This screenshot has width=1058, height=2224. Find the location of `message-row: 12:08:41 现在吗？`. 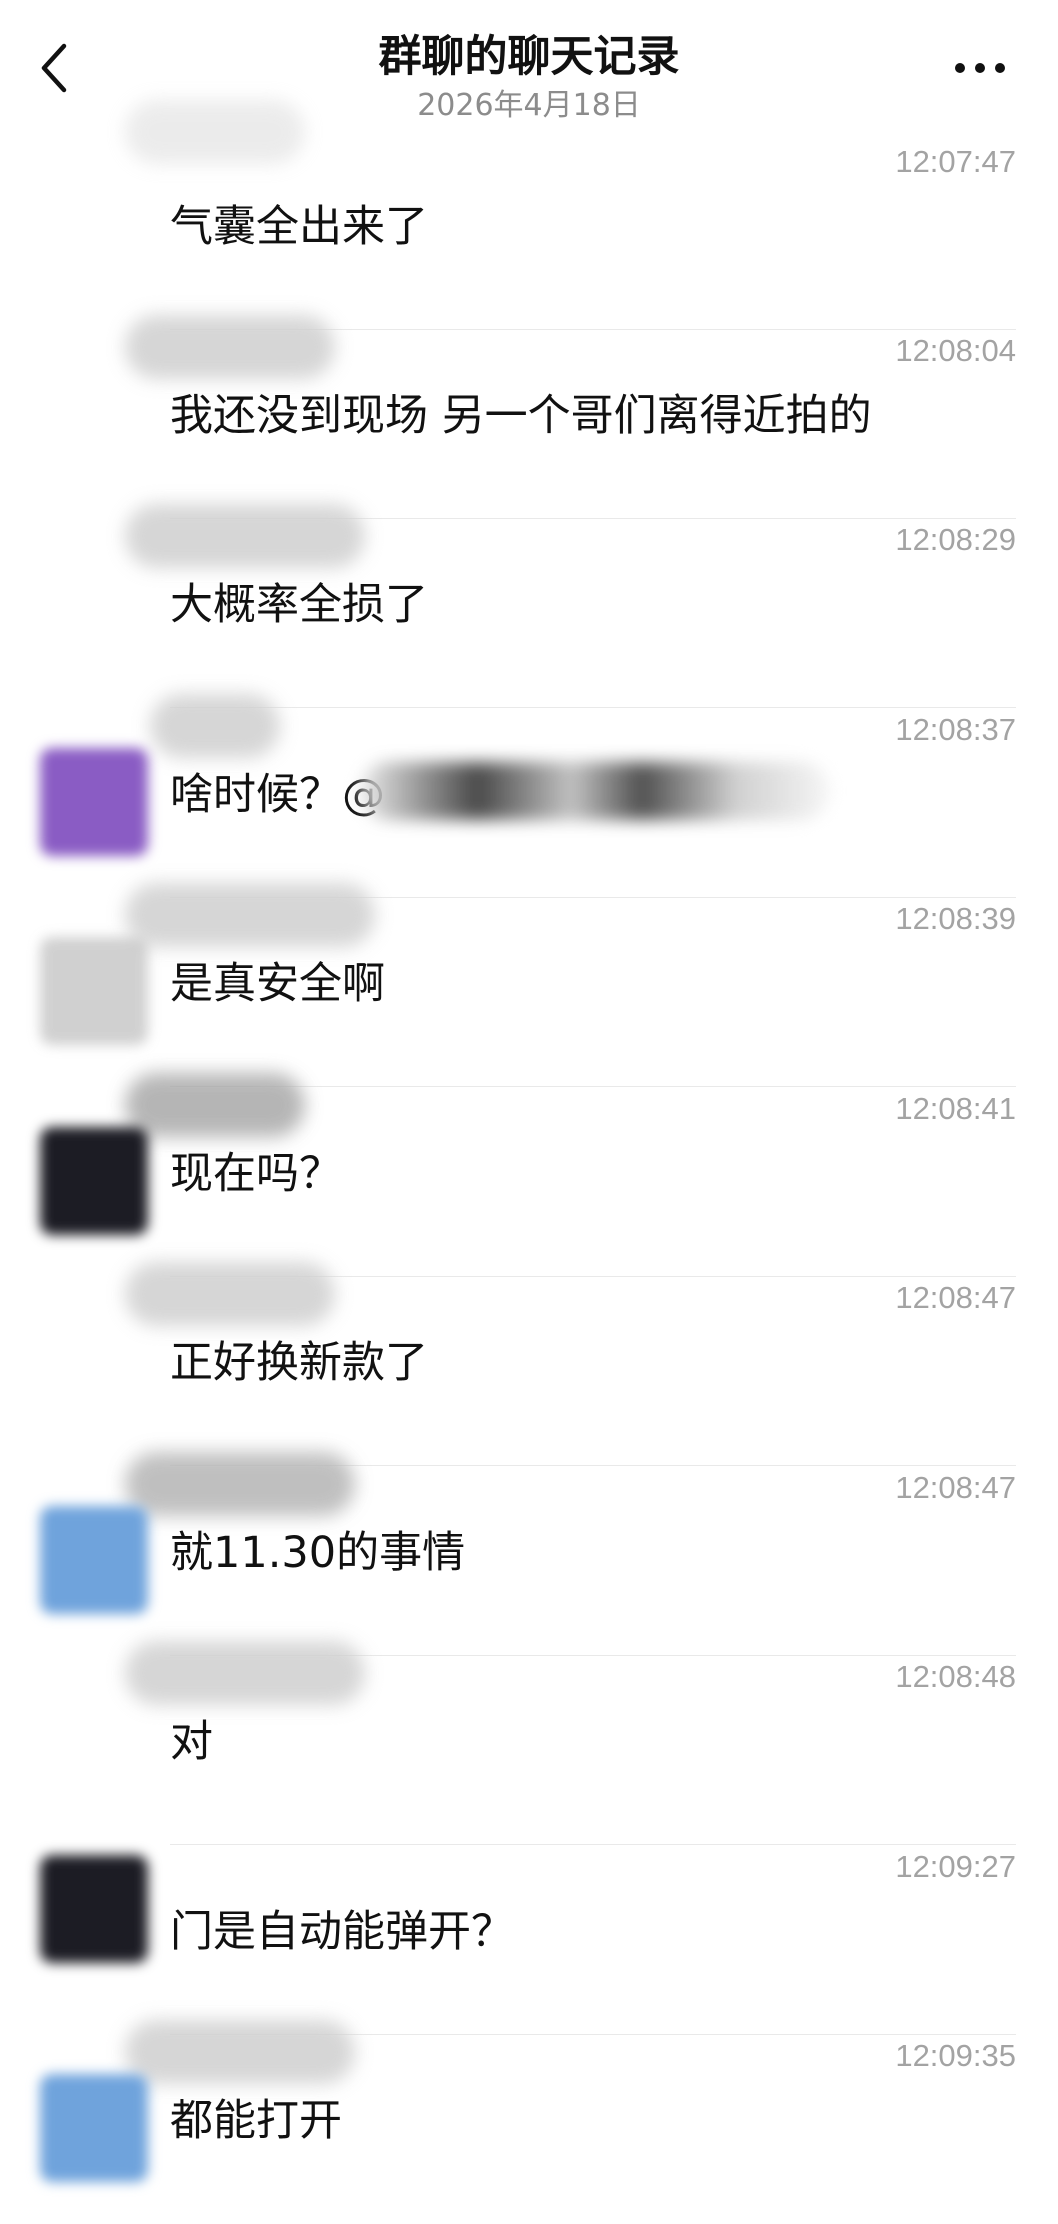

message-row: 12:08:41 现在吗？ is located at coordinates (529, 1175).